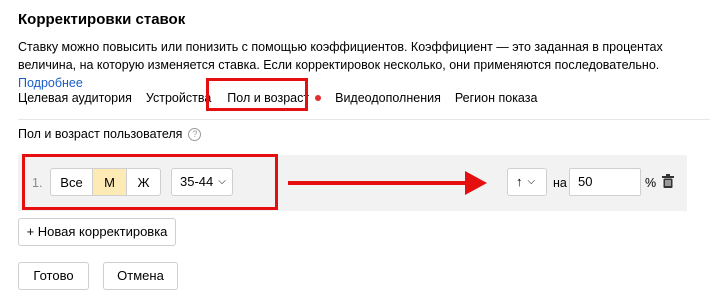 This screenshot has height=307, width=710. What do you see at coordinates (100, 134) in the screenshot?
I see `section-title-text: Пол и возраст пользователя` at bounding box center [100, 134].